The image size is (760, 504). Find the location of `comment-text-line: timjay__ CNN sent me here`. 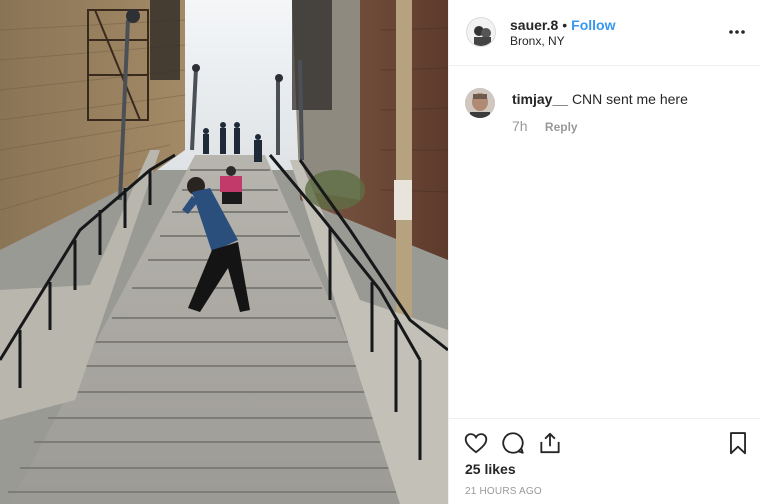

comment-text-line: timjay__ CNN sent me here is located at coordinates (600, 99).